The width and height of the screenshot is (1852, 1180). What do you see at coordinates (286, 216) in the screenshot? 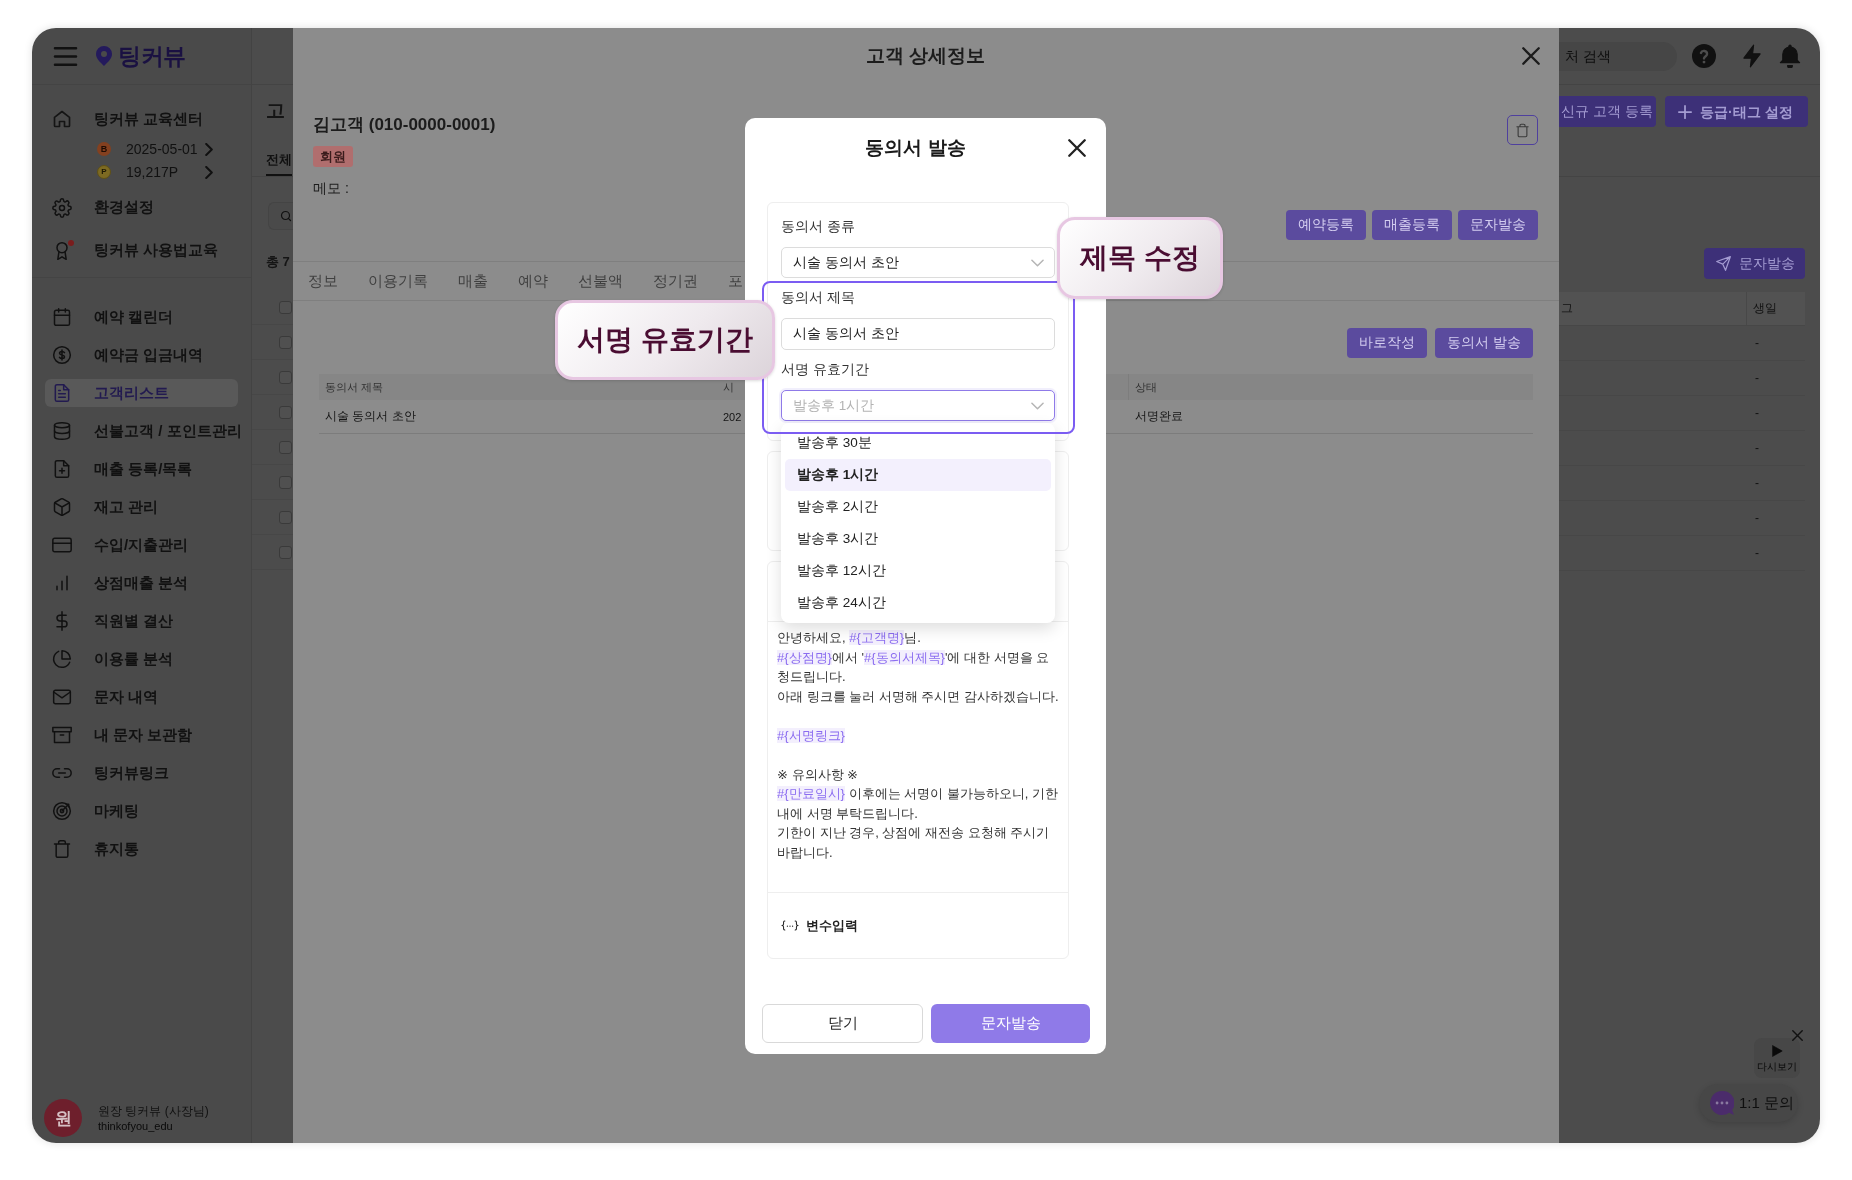
I see `search-icon` at bounding box center [286, 216].